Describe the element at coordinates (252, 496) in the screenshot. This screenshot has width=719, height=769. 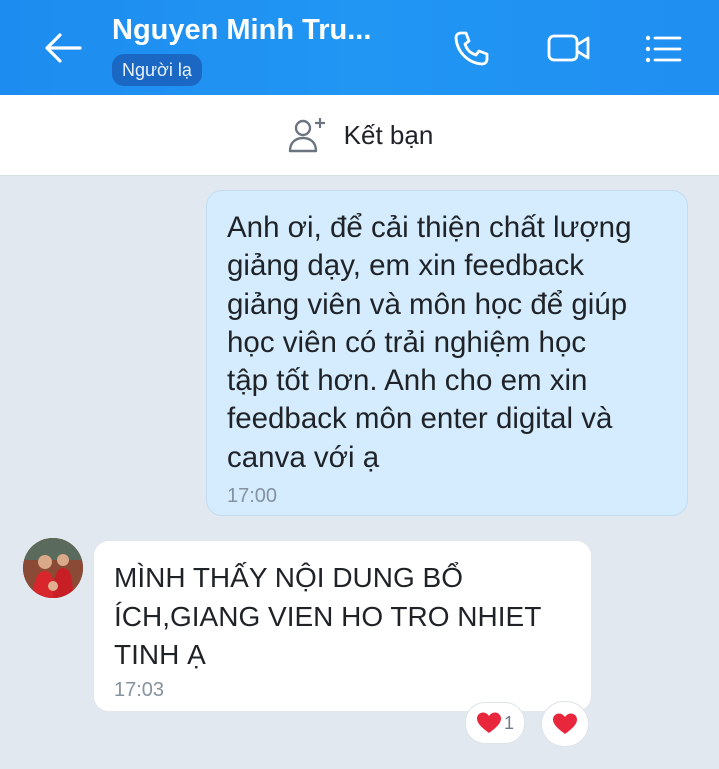
I see `message-time: 17:00` at that location.